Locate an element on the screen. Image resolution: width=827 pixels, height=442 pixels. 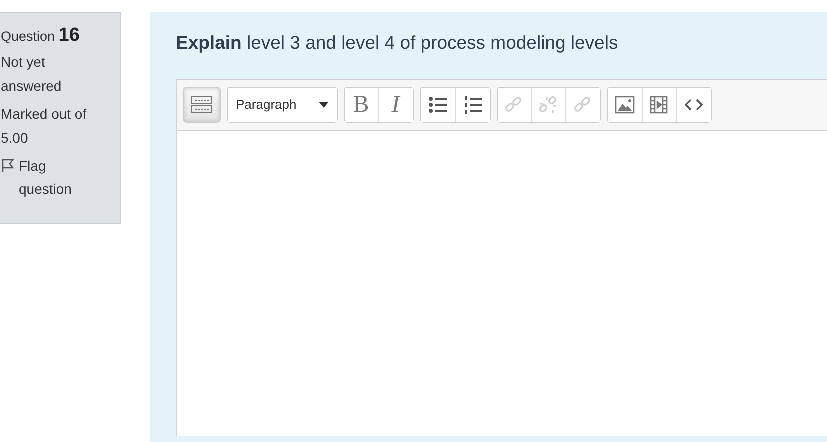
bulleted-list-button is located at coordinates (438, 105).